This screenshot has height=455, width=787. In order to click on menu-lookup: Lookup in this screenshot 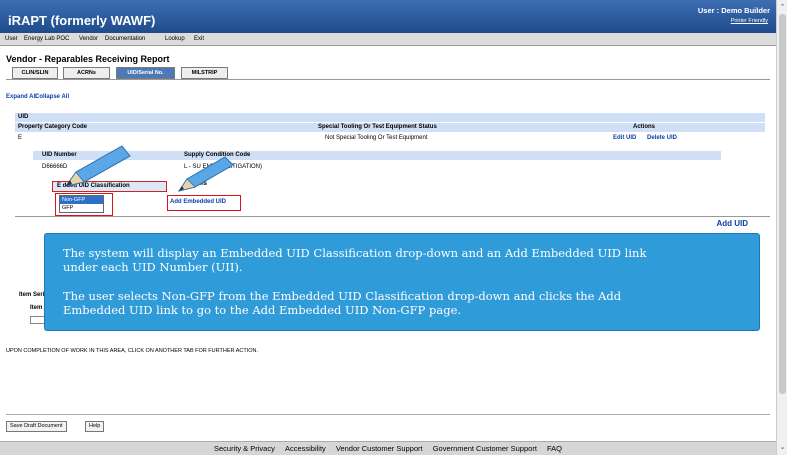, I will do `click(175, 39)`.